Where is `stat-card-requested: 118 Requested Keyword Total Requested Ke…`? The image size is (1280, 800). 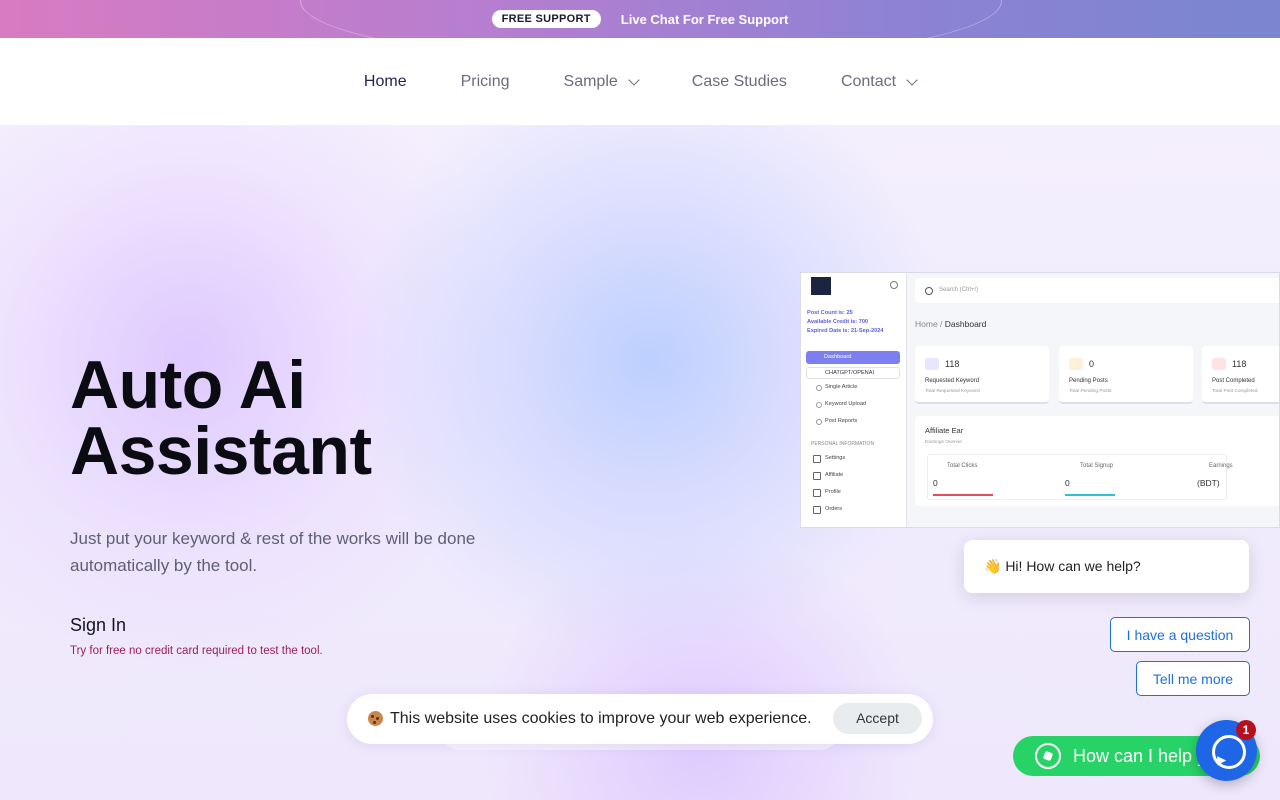 stat-card-requested: 118 Requested Keyword Total Requested Ke… is located at coordinates (982, 375).